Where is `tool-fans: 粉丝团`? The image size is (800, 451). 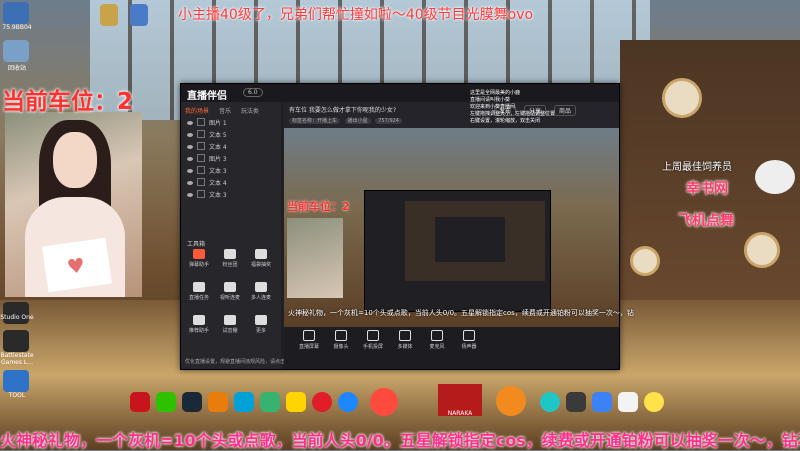
tool-fans: 粉丝团 is located at coordinates (230, 262).